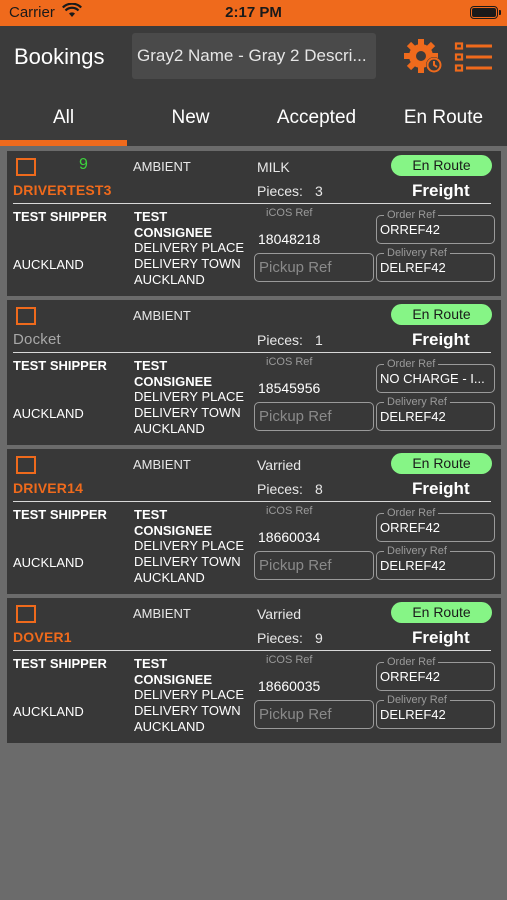 Image resolution: width=507 pixels, height=900 pixels. What do you see at coordinates (42, 637) in the screenshot?
I see `driver-name: DOVER1` at bounding box center [42, 637].